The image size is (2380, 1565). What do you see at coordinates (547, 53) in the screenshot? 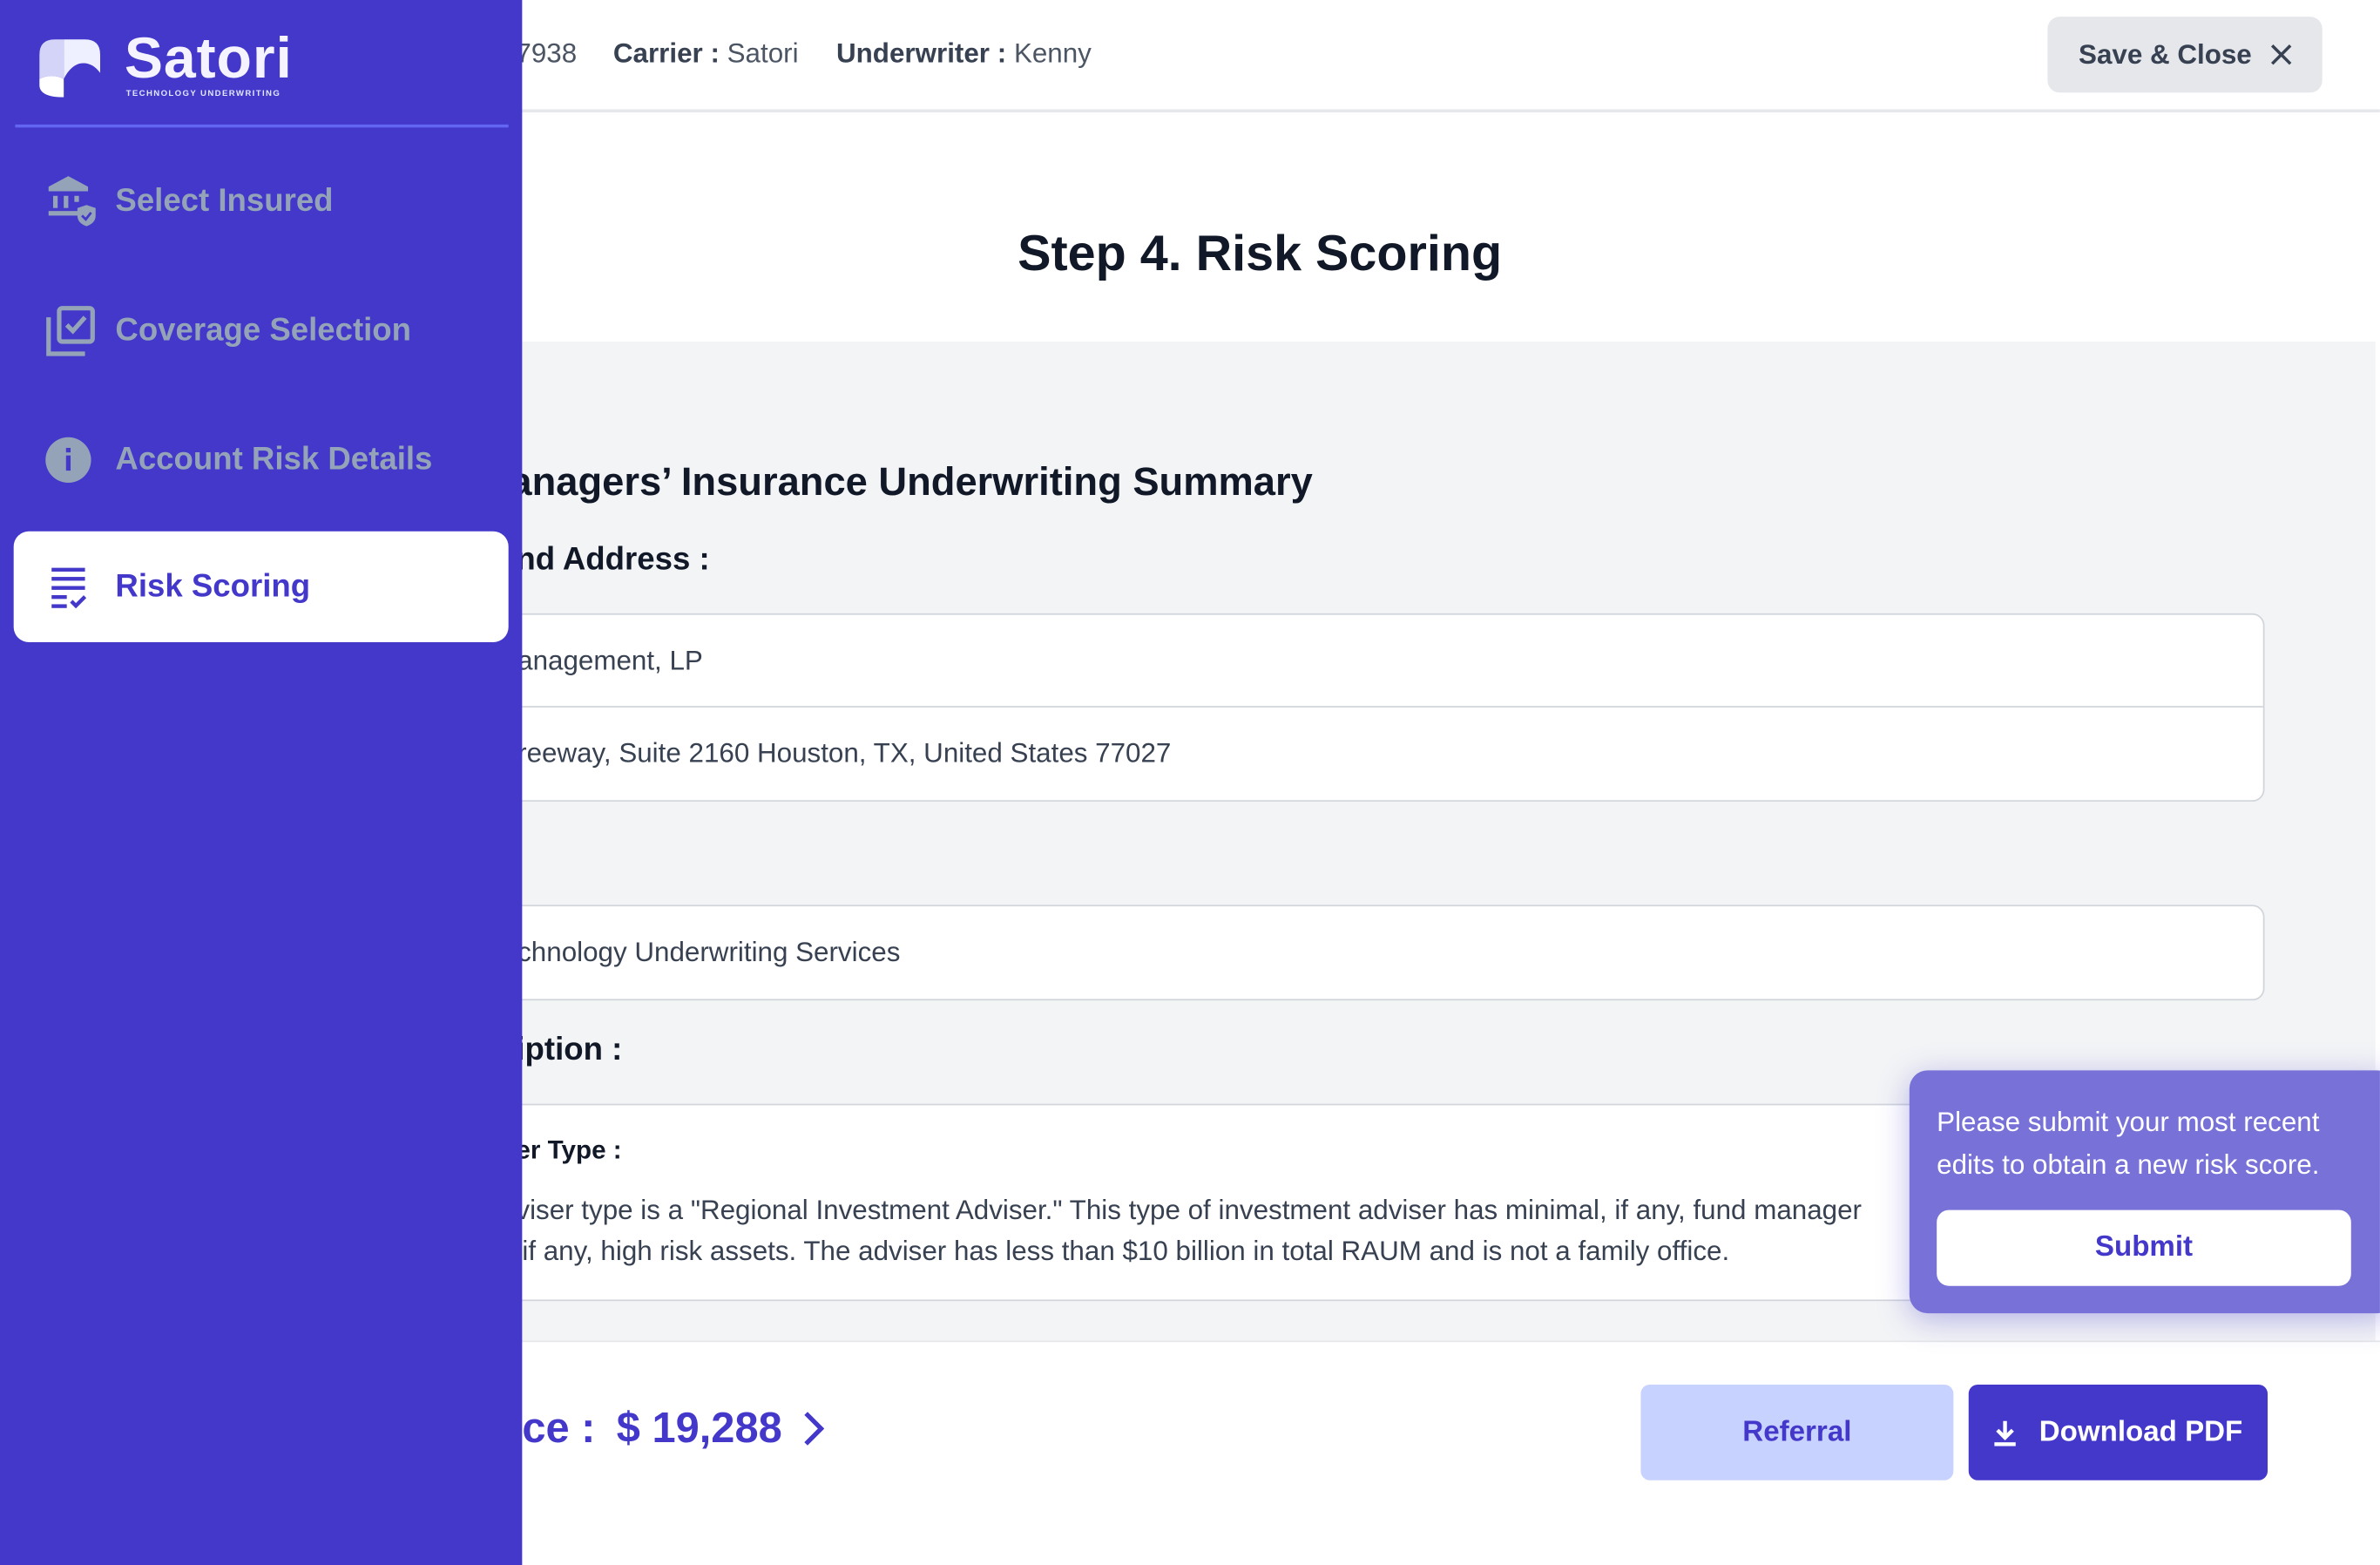
I see `policy-number: 7938` at bounding box center [547, 53].